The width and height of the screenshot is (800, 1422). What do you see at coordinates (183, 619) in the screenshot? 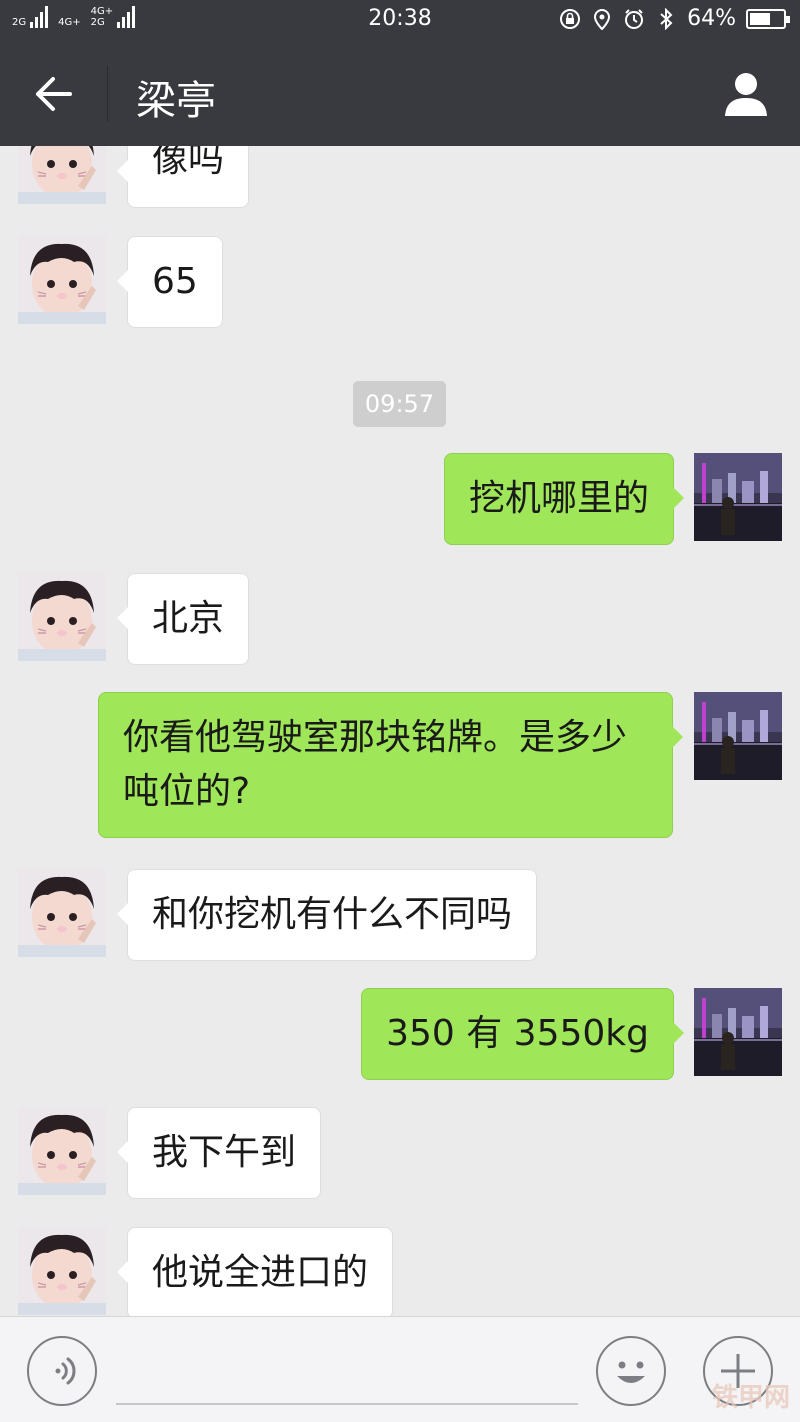
I see `message-bubble-received: 北京` at bounding box center [183, 619].